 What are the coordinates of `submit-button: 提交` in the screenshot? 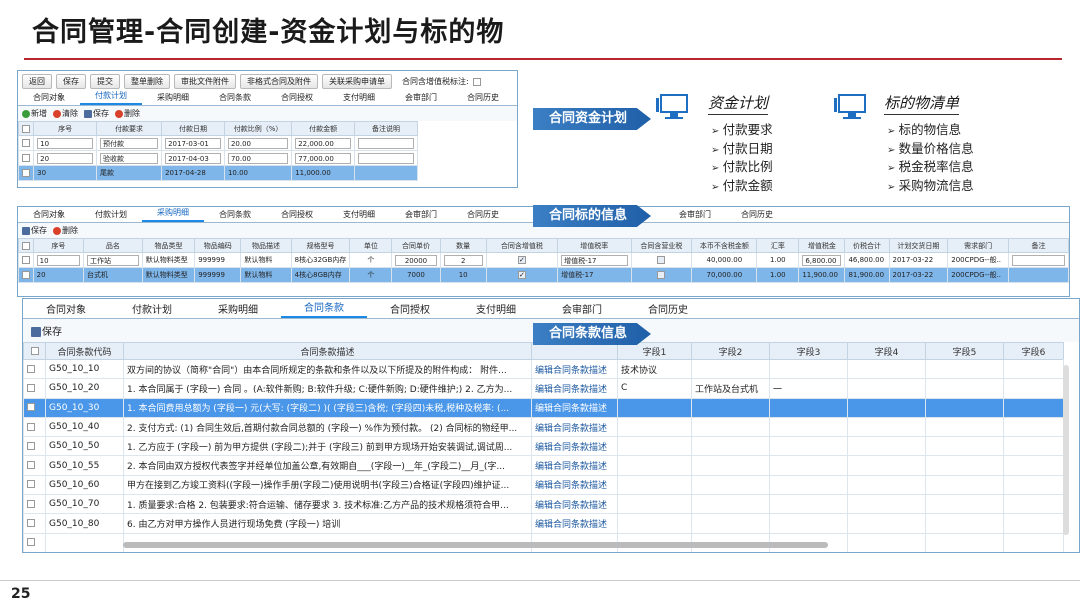 It's located at (105, 81).